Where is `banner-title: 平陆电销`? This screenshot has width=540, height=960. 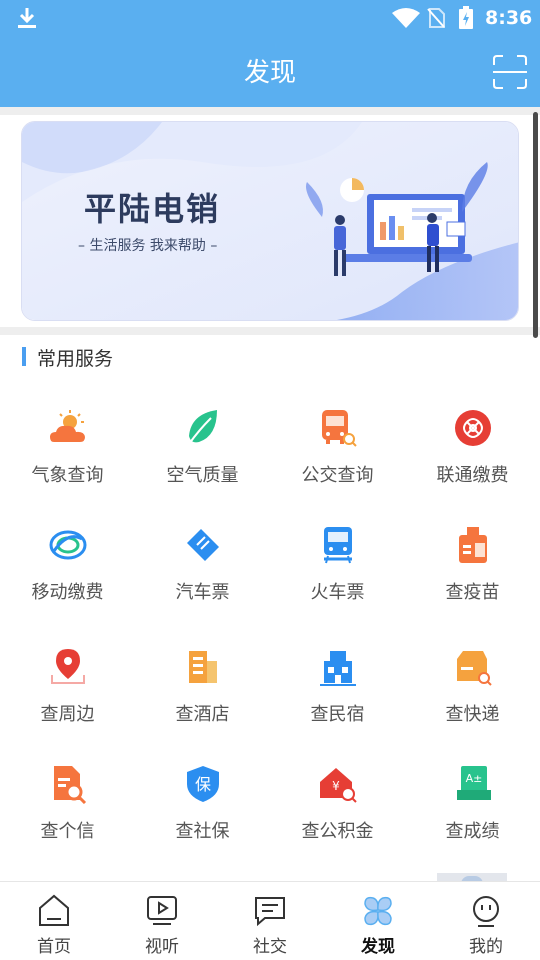 banner-title: 平陆电销 is located at coordinates (152, 209).